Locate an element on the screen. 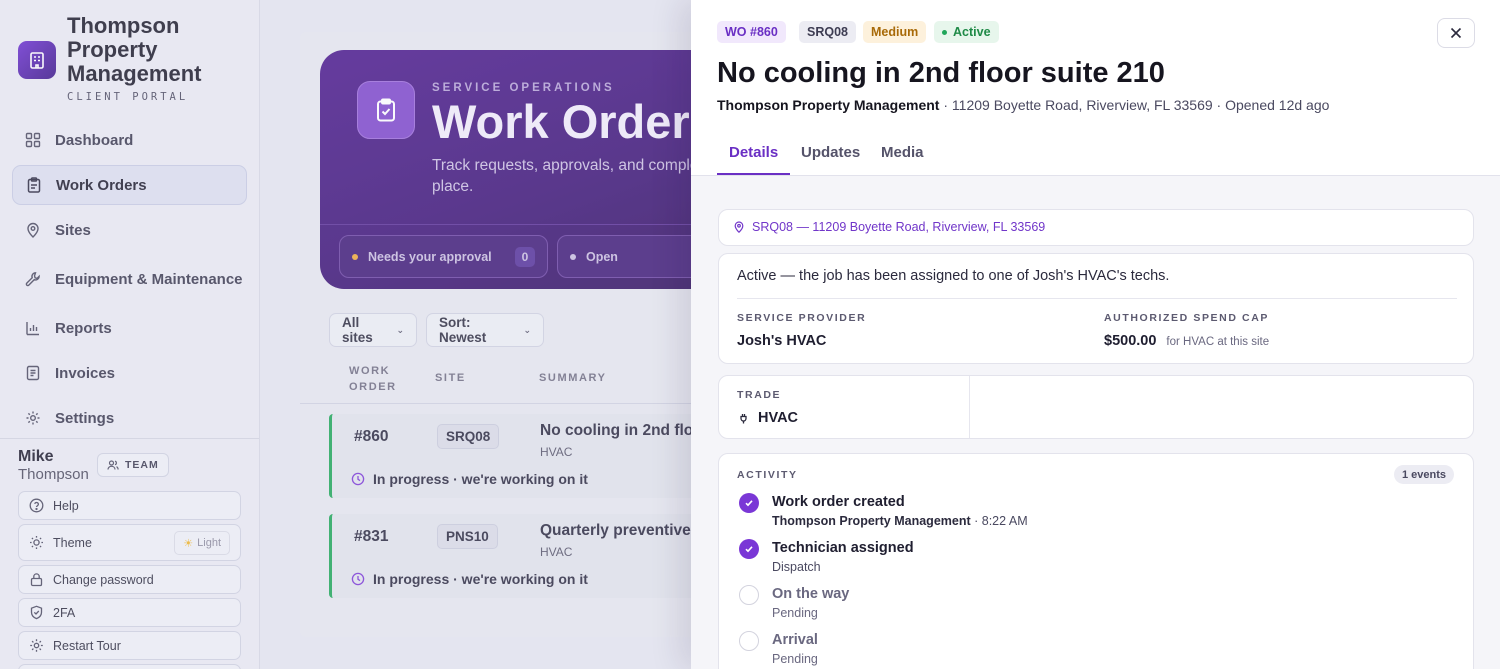 The width and height of the screenshot is (1500, 669). nav-item-reports: Reports is located at coordinates (129, 328).